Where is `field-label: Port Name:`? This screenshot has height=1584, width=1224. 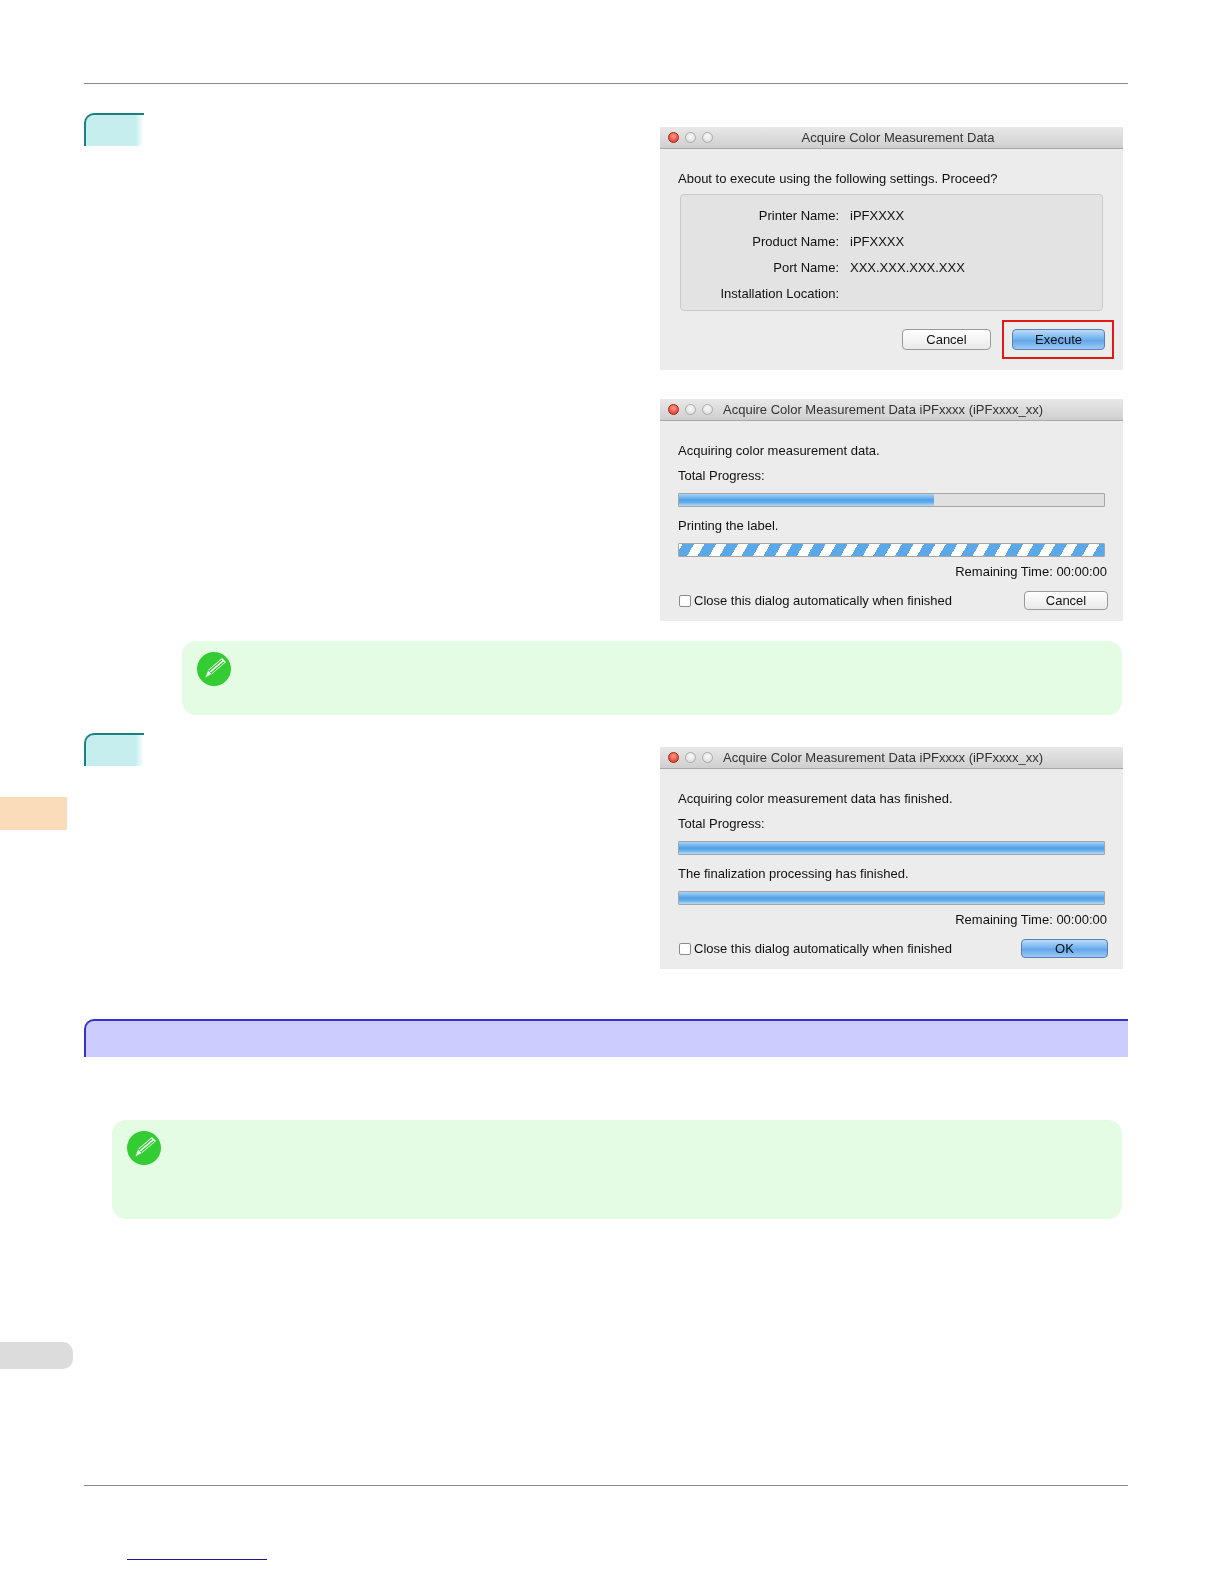
field-label: Port Name: is located at coordinates (805, 267).